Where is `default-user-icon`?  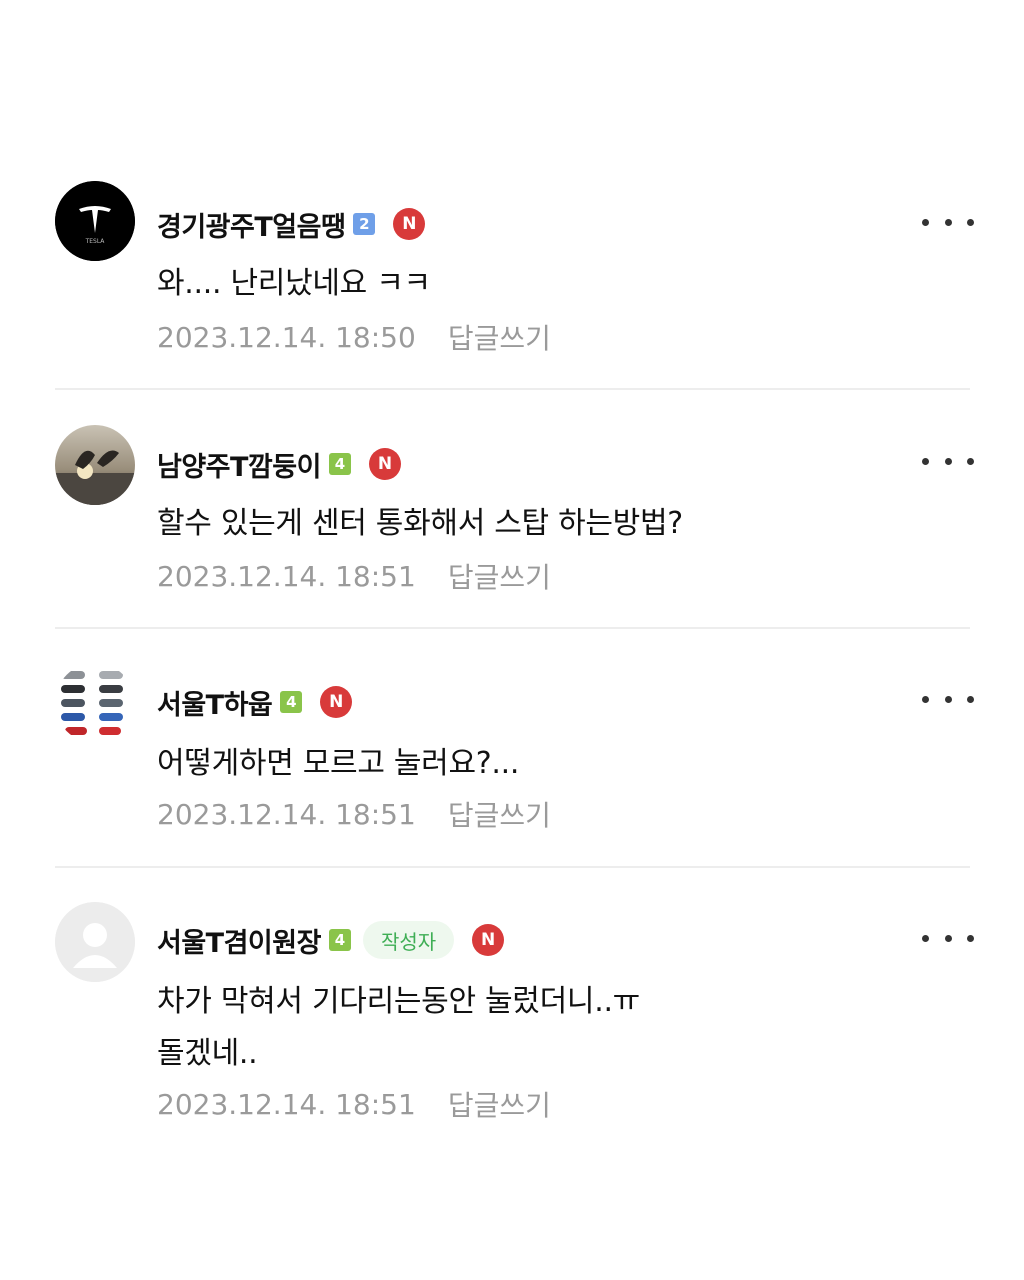 default-user-icon is located at coordinates (95, 942).